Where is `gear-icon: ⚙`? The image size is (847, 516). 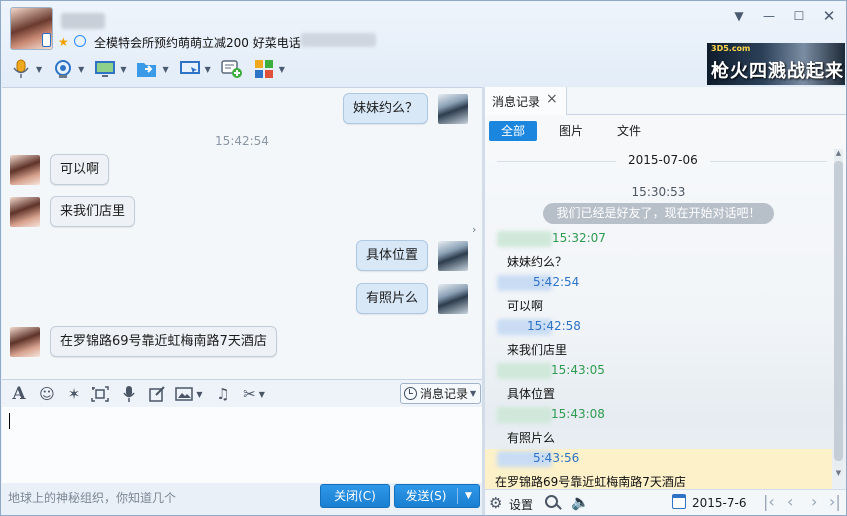
gear-icon: ⚙ is located at coordinates (495, 503).